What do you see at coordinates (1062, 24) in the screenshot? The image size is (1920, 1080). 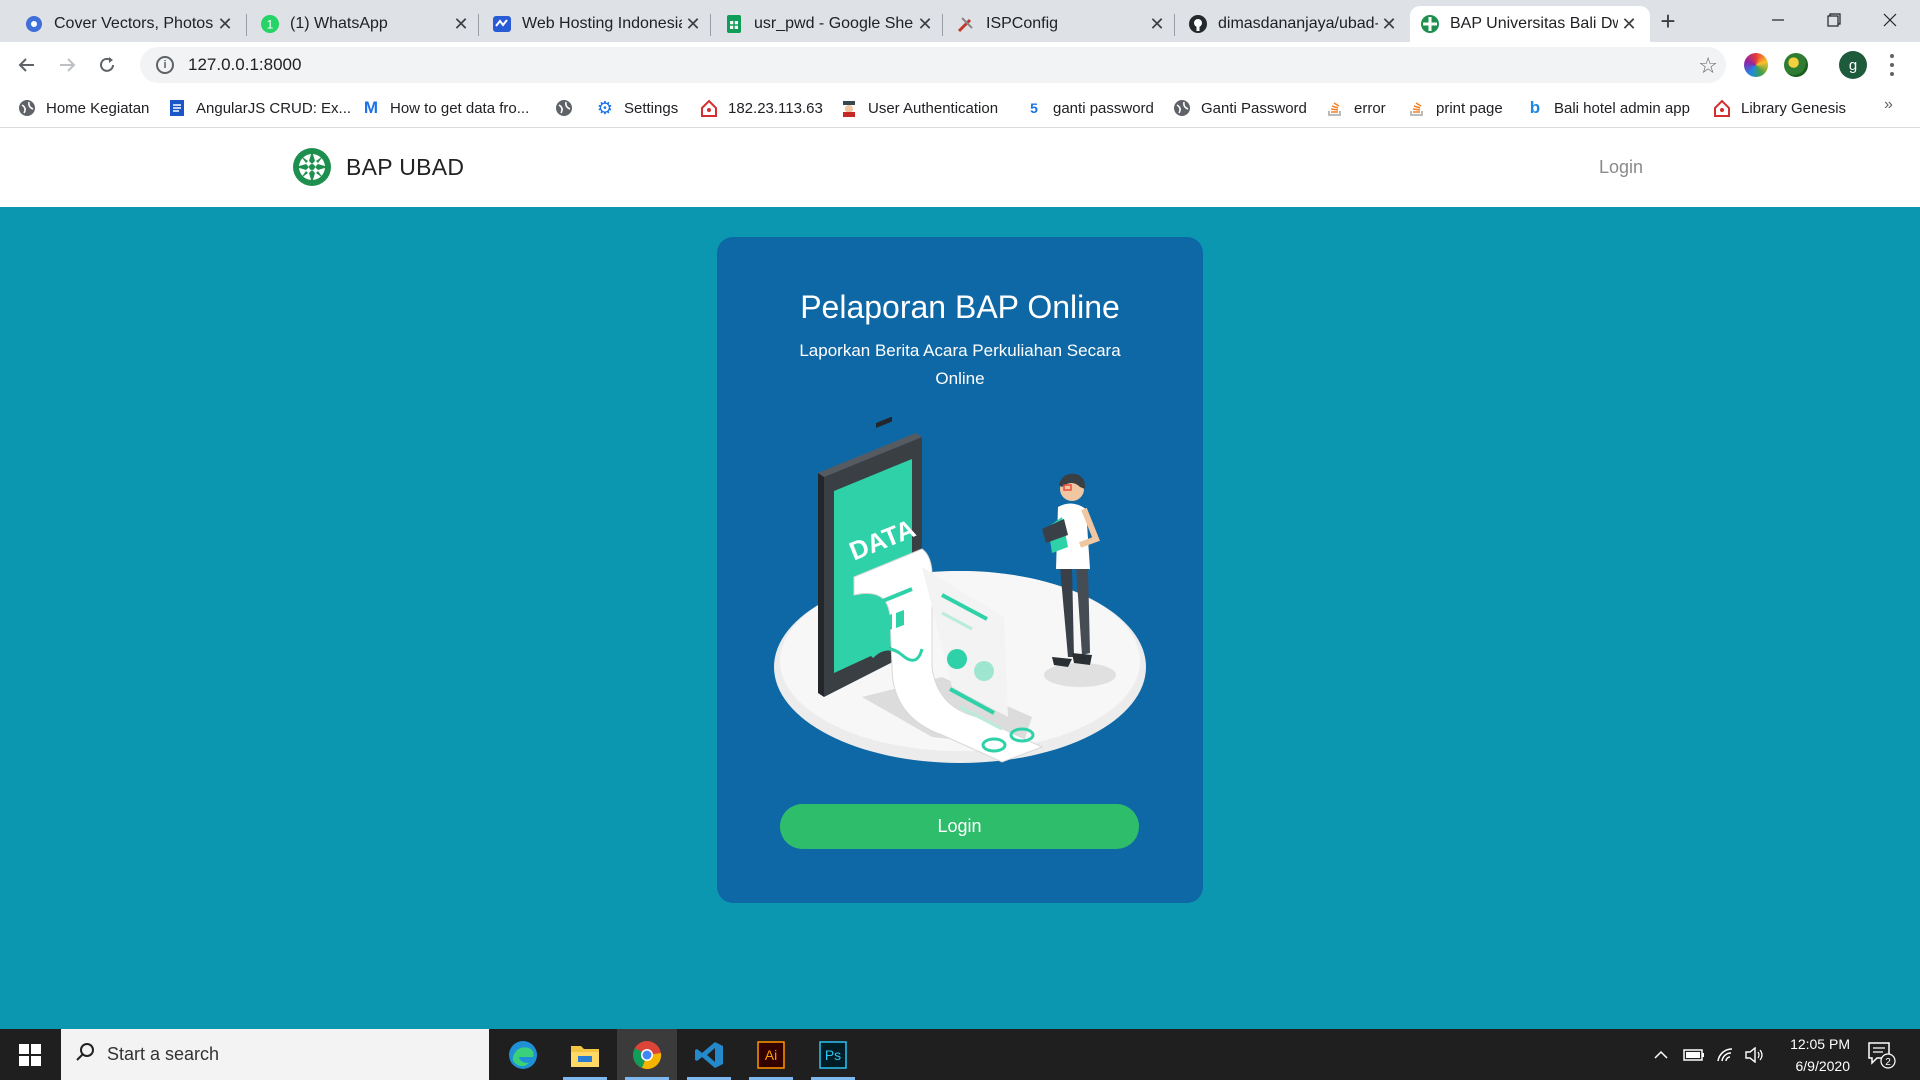 I see `tab-ispconfig: ISPConfig ✕` at bounding box center [1062, 24].